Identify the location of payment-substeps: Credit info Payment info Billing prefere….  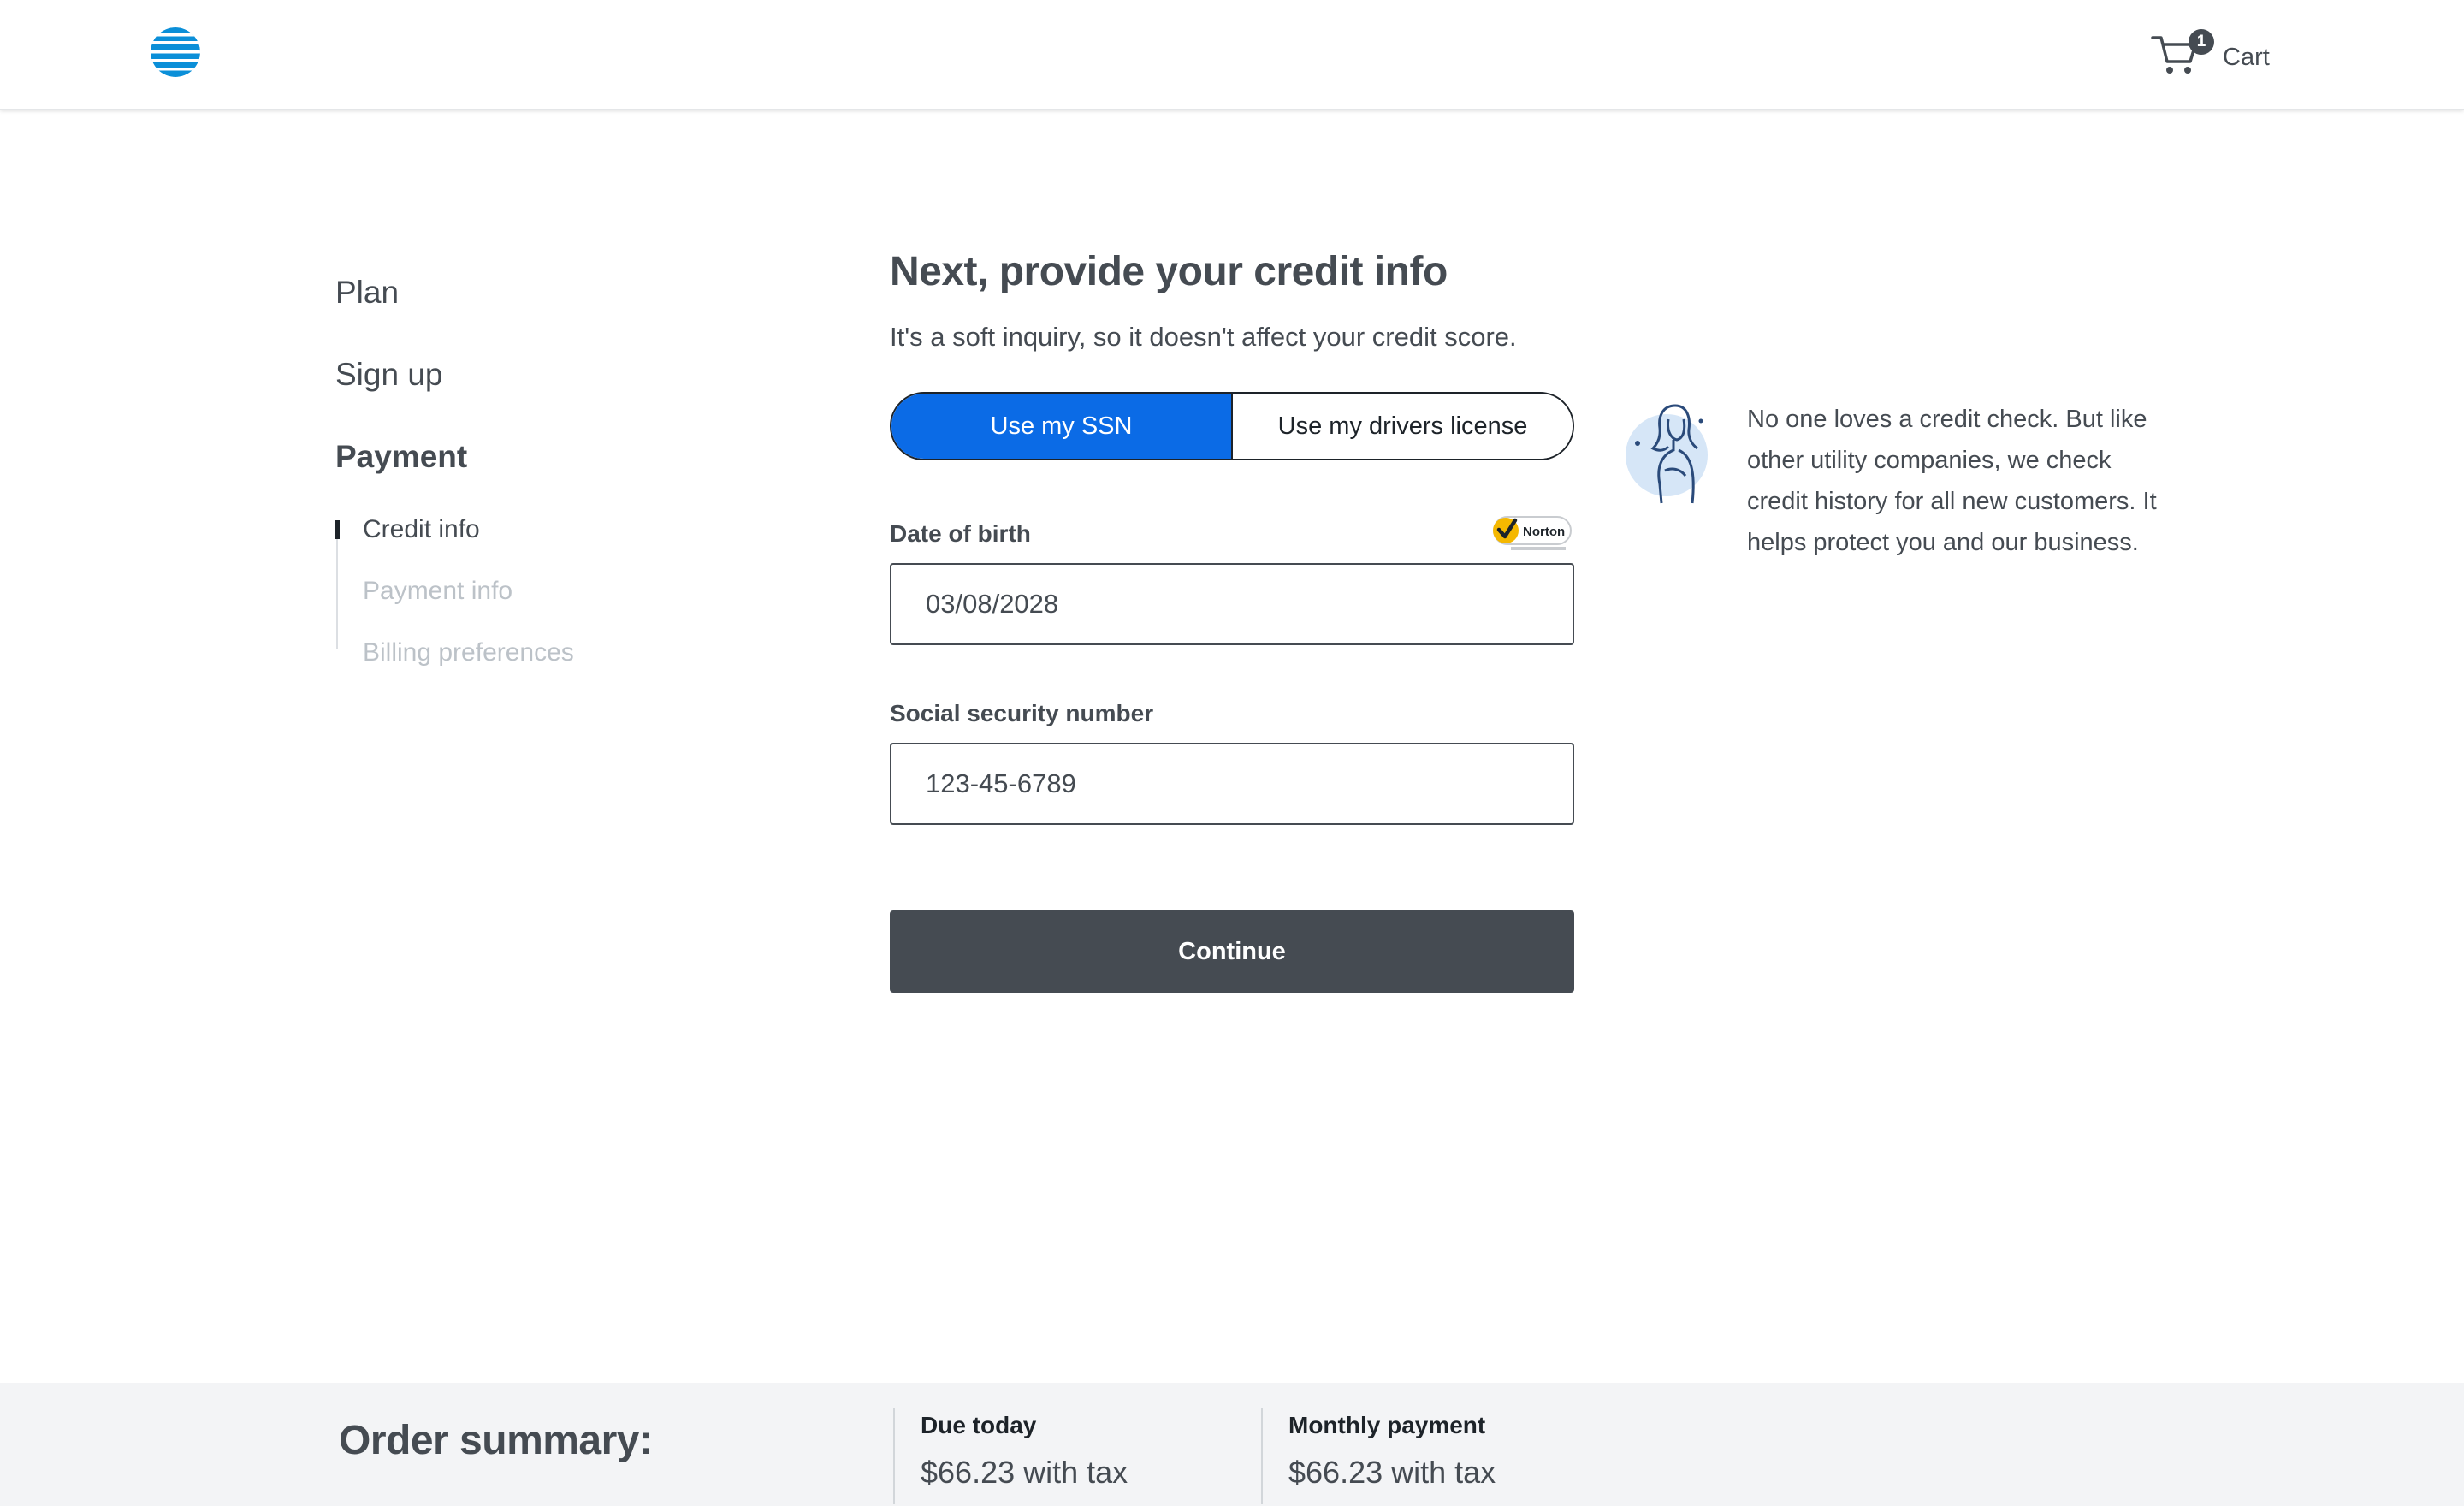
(506, 599).